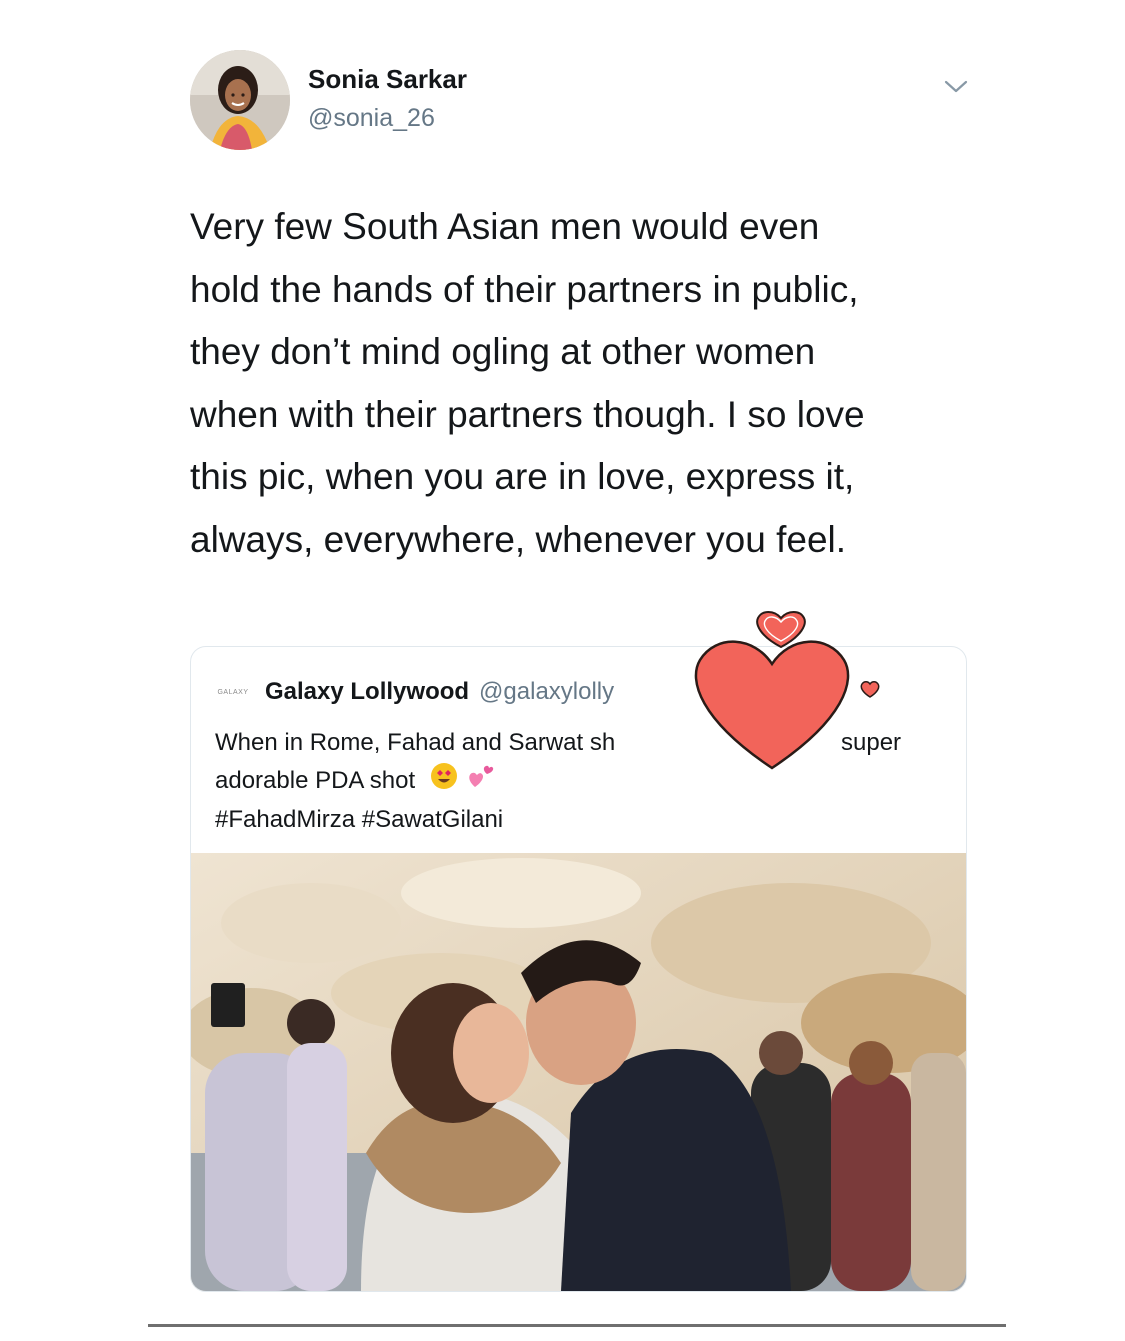 The height and width of the screenshot is (1341, 1125). Describe the element at coordinates (387, 79) in the screenshot. I see `author-name: Sonia Sarkar` at that location.